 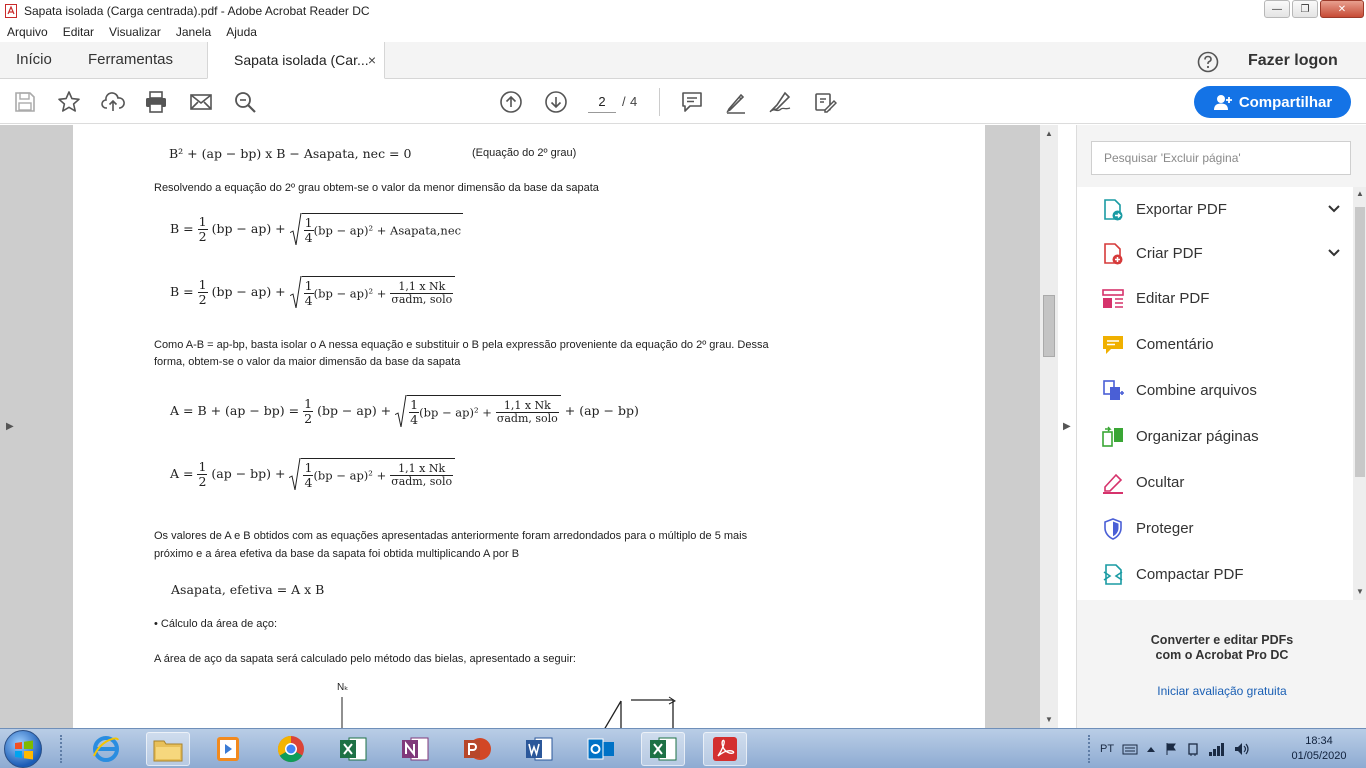 I want to click on tools-search-input: Pesquisar 'Excluir página', so click(x=1221, y=158).